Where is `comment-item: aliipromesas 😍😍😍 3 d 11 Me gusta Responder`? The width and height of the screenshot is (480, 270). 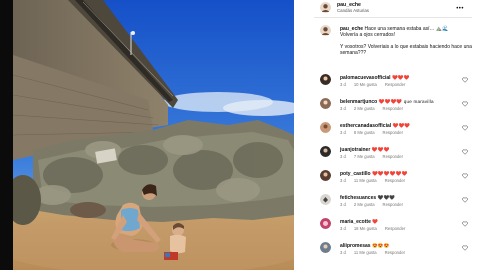
comment-item: aliipromesas 😍😍😍 3 d 11 Me gusta Responder is located at coordinates (396, 254).